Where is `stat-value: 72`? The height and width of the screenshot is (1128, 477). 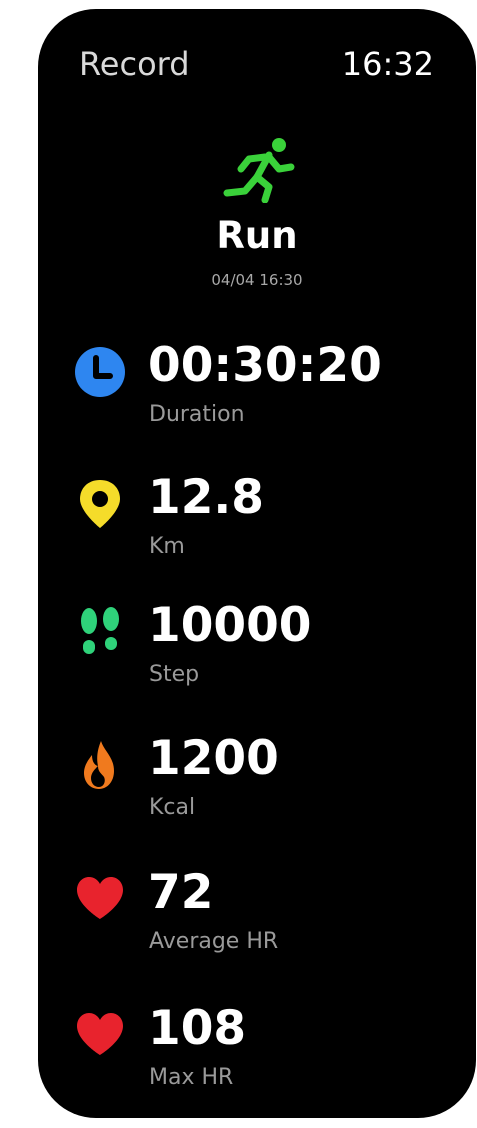
stat-value: 72 is located at coordinates (181, 892).